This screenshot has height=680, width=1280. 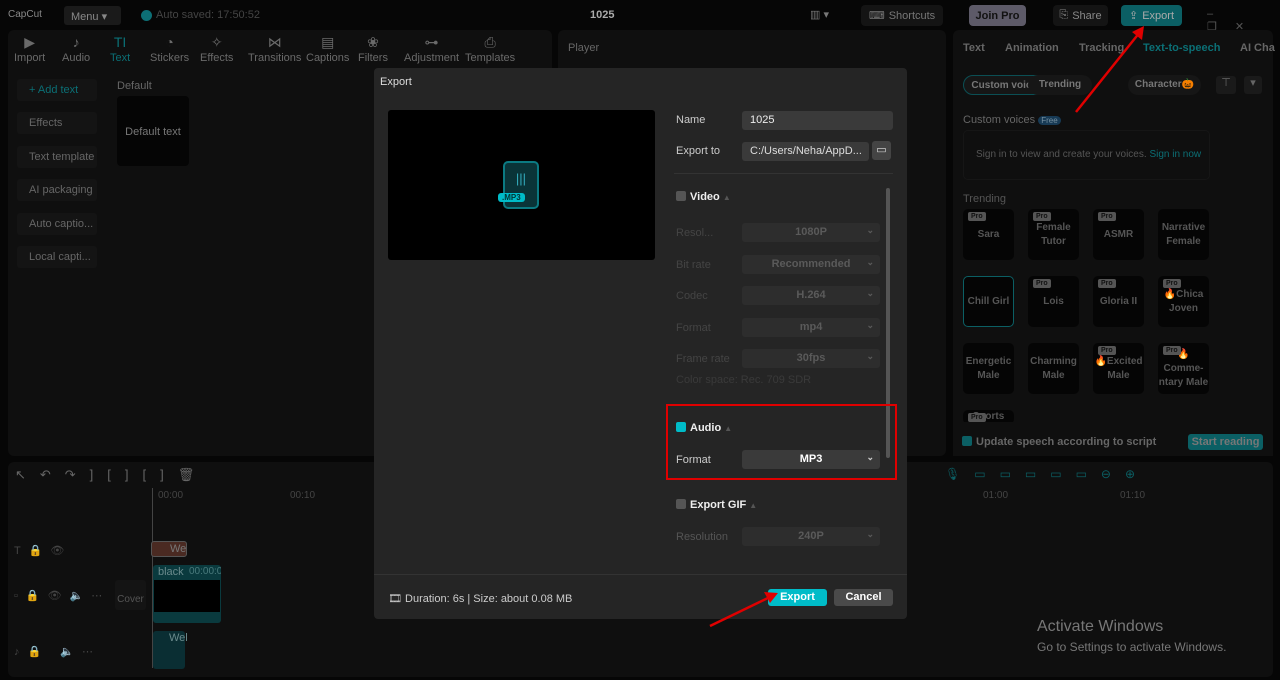 What do you see at coordinates (741, 611) in the screenshot?
I see `arrow-to-export-button` at bounding box center [741, 611].